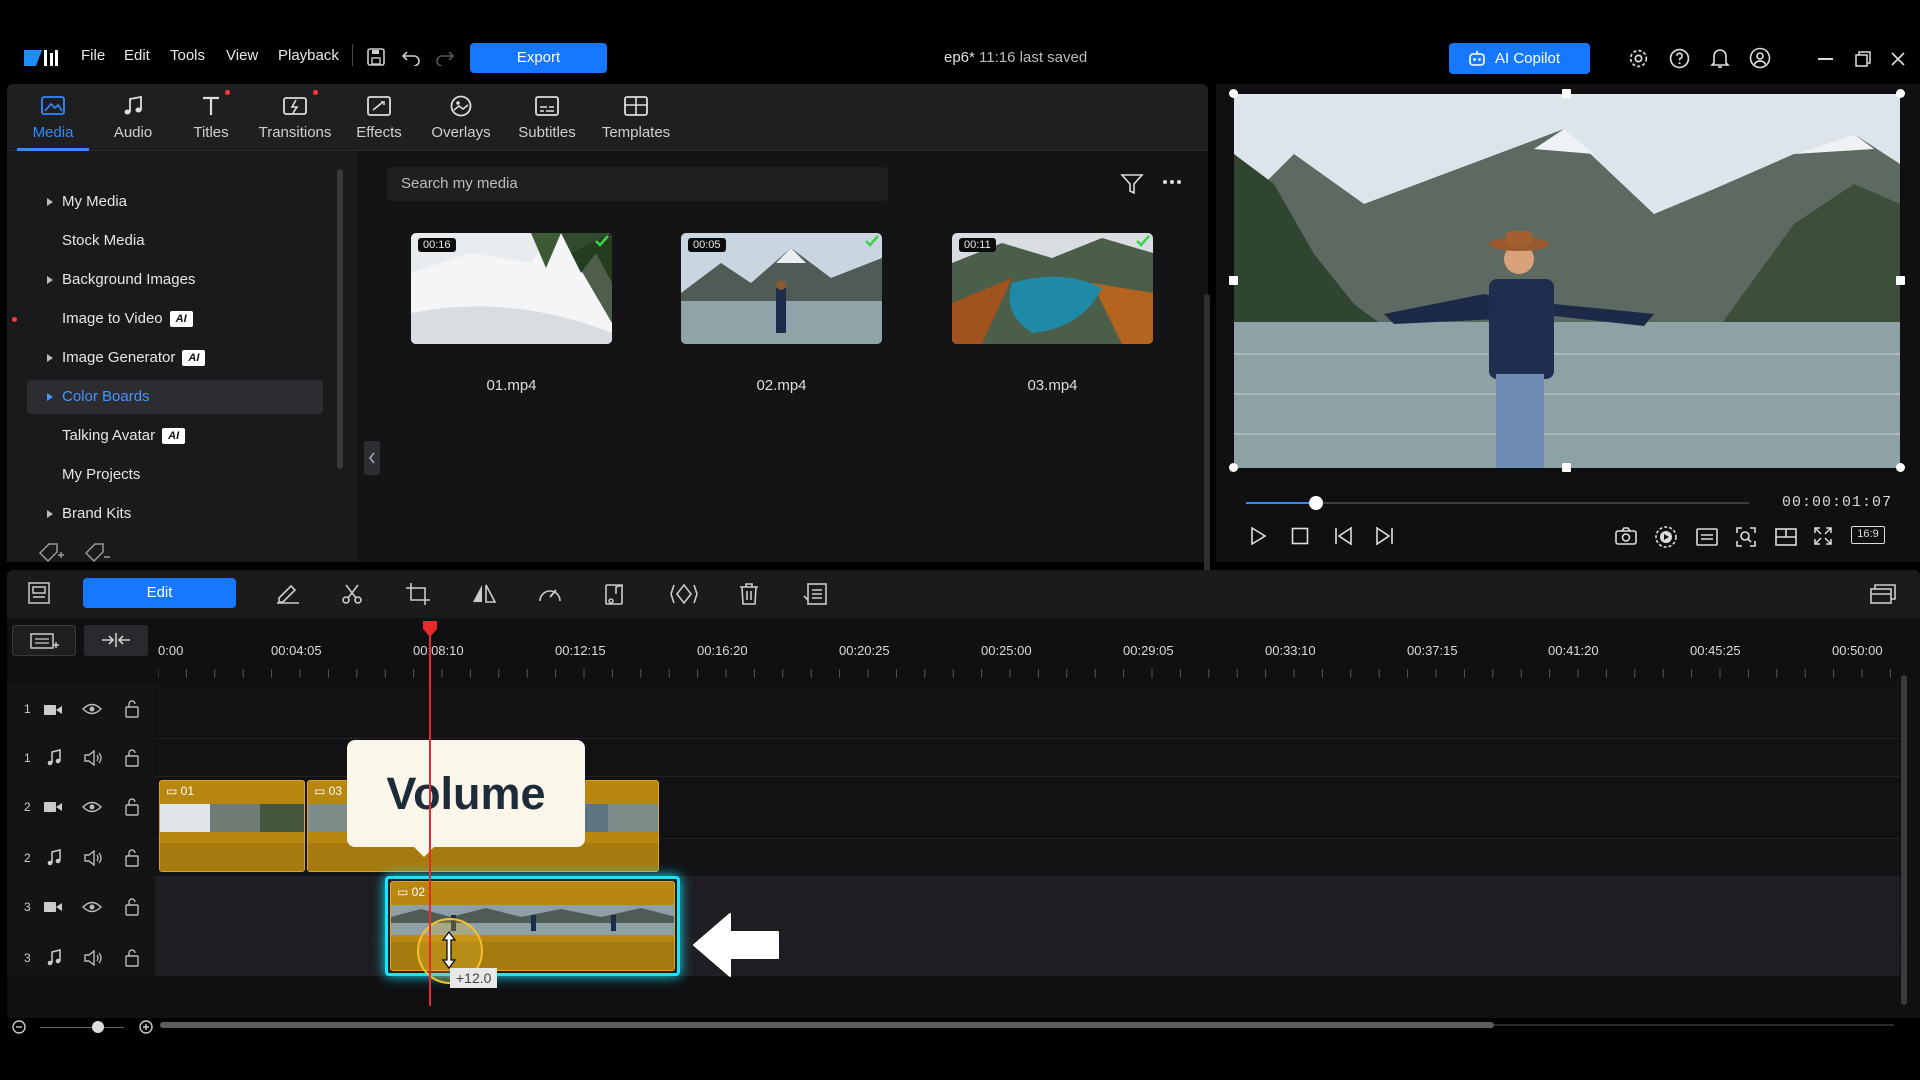 The height and width of the screenshot is (1080, 1920). Describe the element at coordinates (82, 1027) in the screenshot. I see `zoom-slider` at that location.